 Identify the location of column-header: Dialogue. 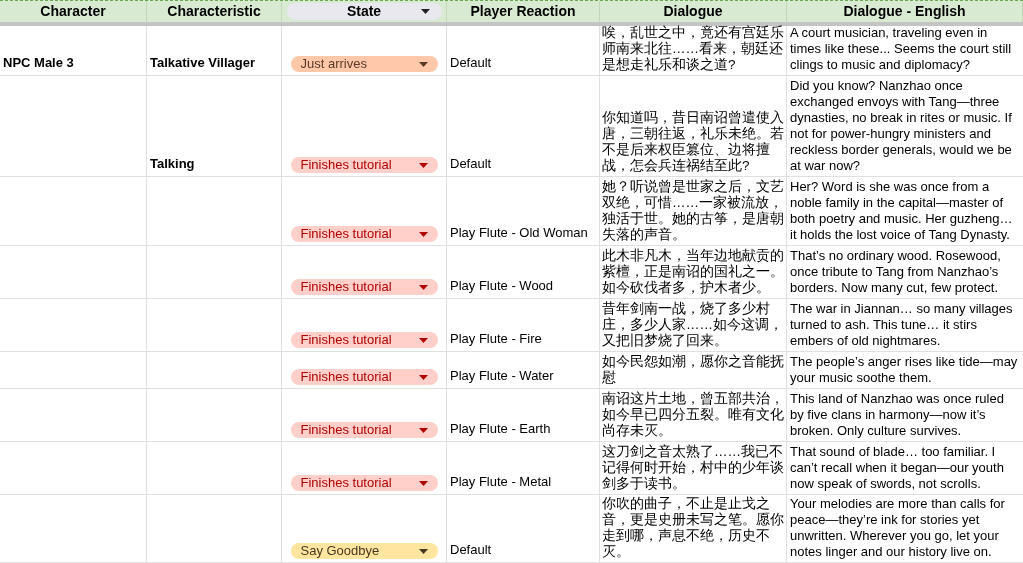
(693, 11).